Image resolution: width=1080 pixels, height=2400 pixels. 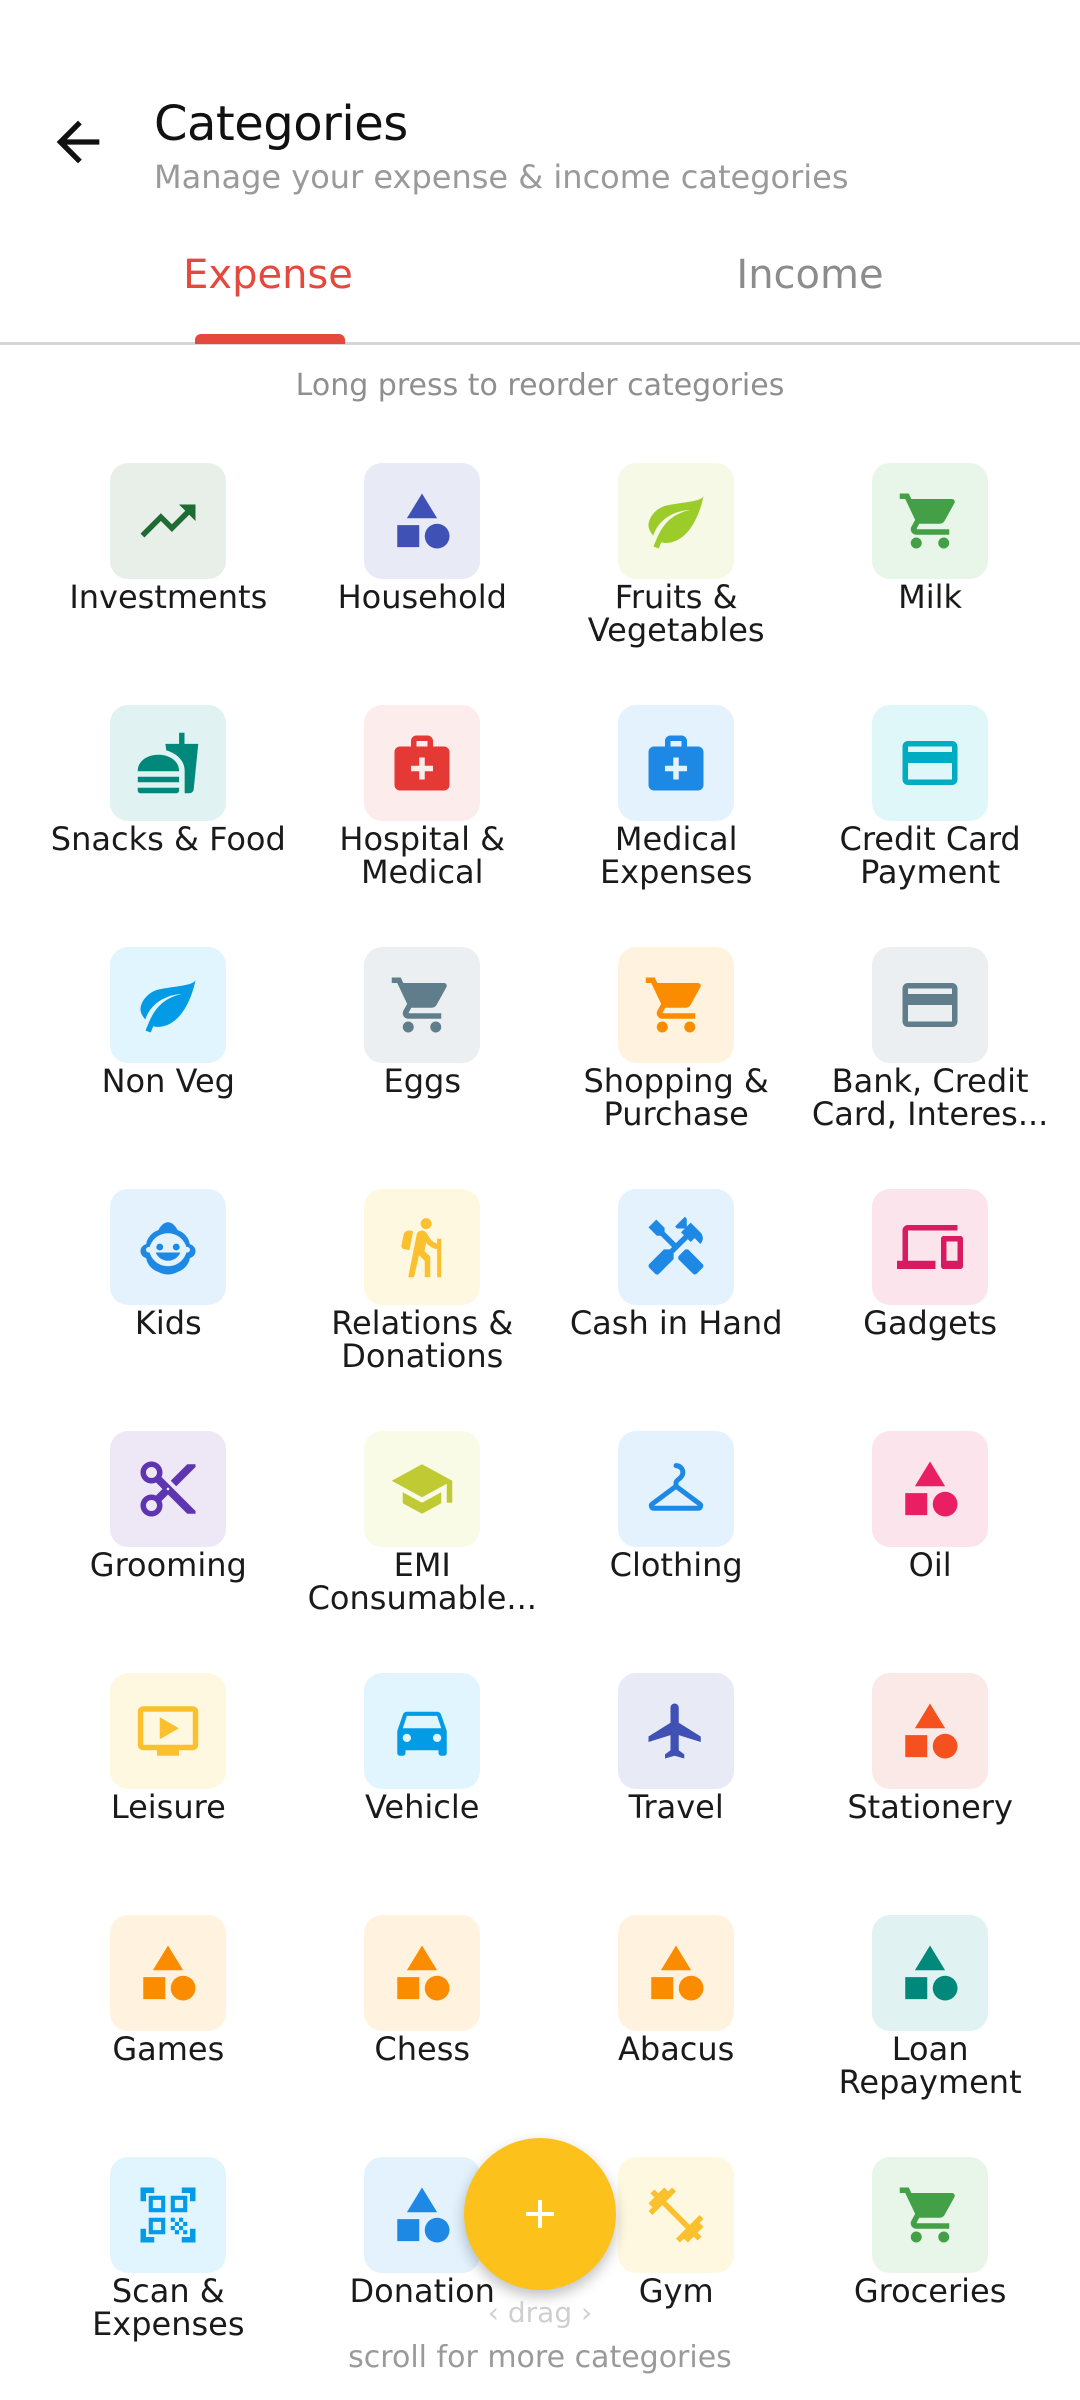 I want to click on tab-expense: Expense, so click(x=268, y=275).